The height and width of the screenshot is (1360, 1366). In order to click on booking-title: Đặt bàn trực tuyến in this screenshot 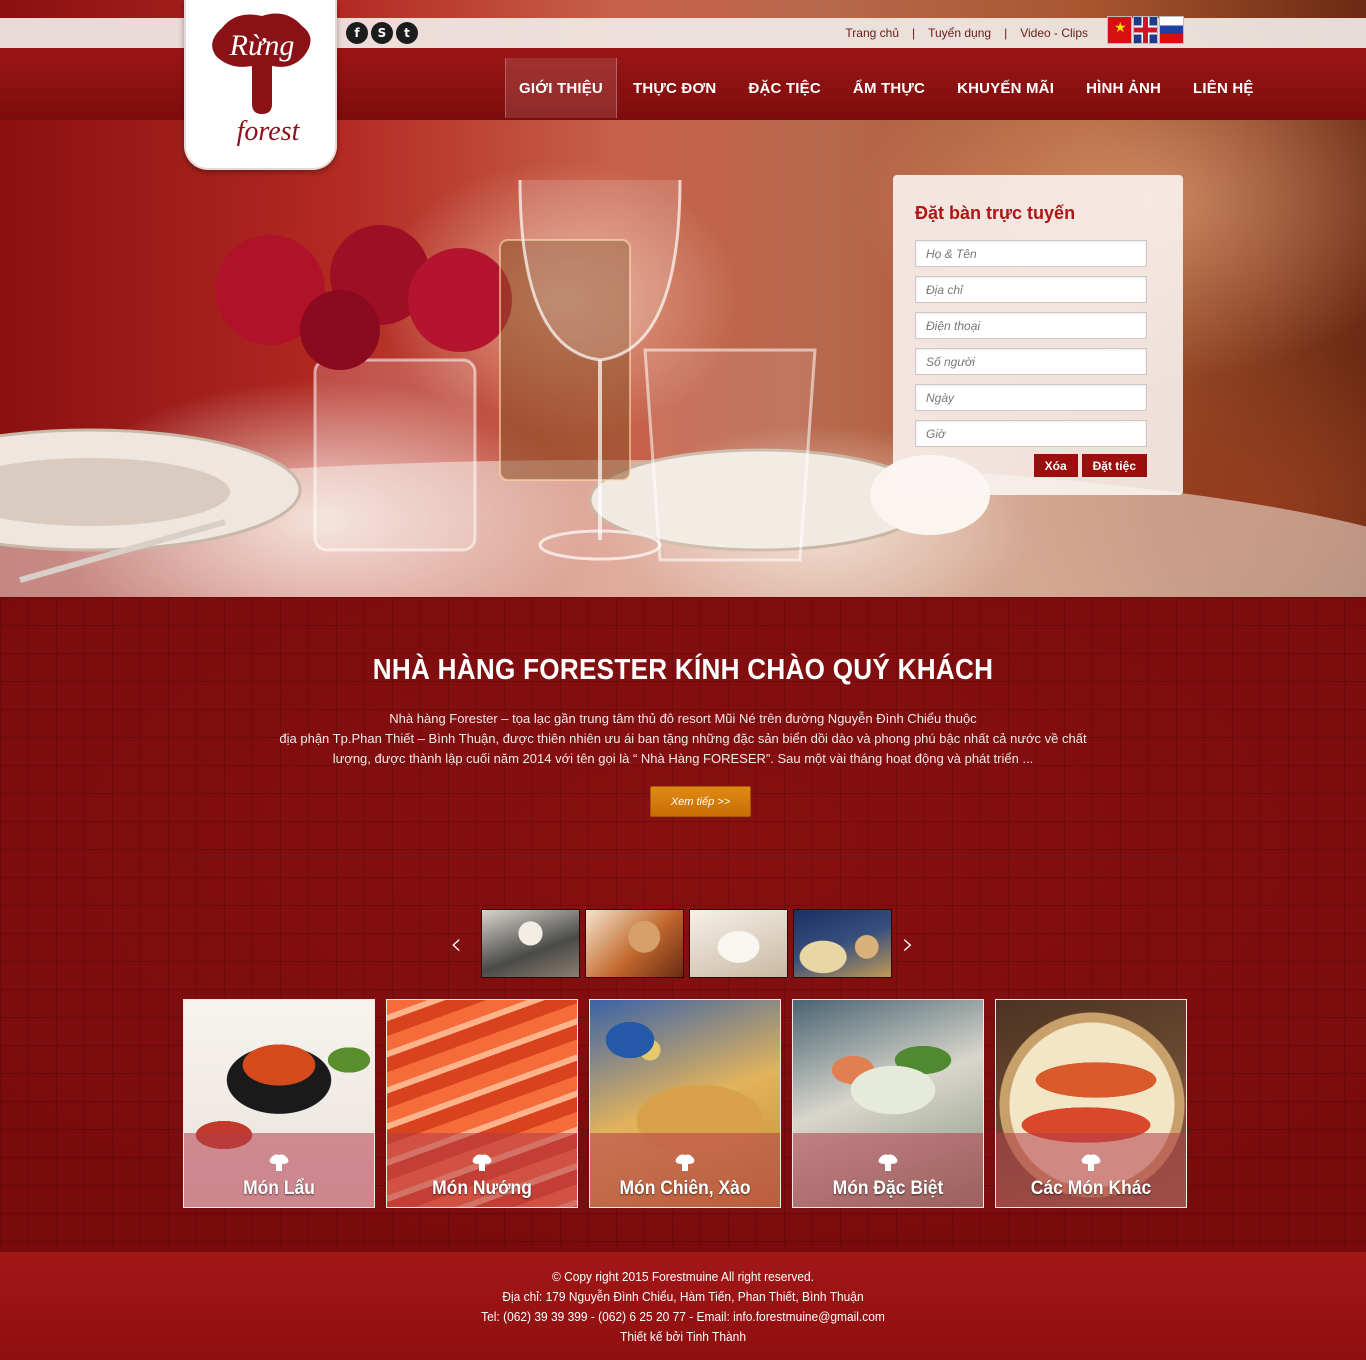, I will do `click(995, 213)`.